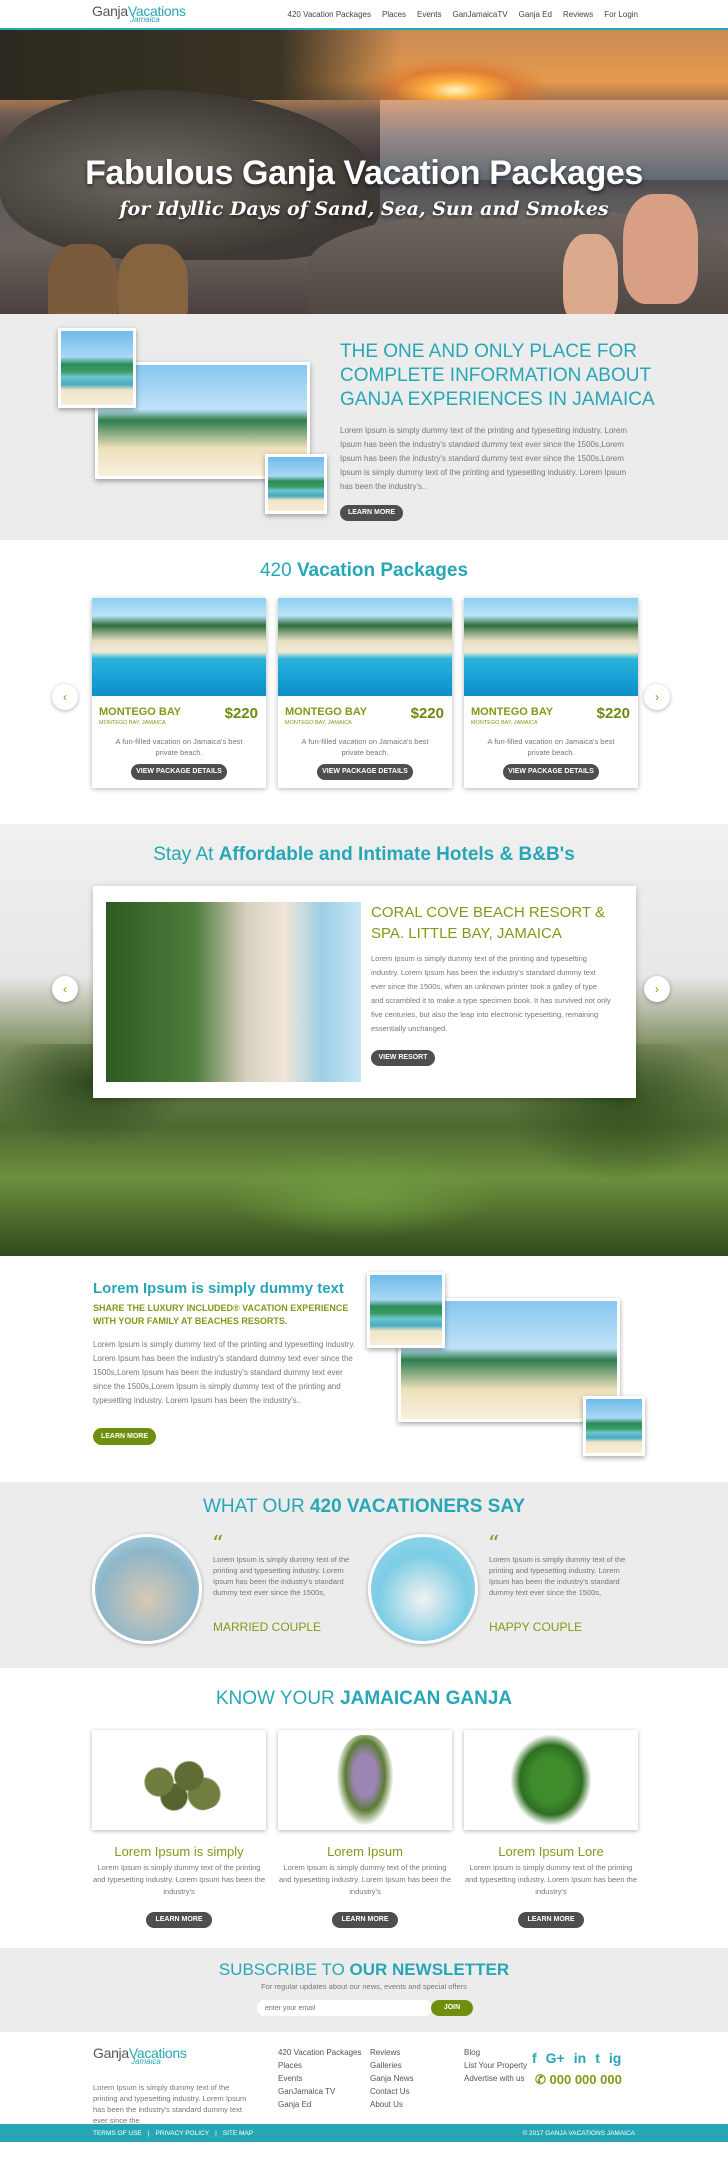 Image resolution: width=728 pixels, height=2170 pixels. What do you see at coordinates (179, 1782) in the screenshot?
I see `cannabis-buds-image` at bounding box center [179, 1782].